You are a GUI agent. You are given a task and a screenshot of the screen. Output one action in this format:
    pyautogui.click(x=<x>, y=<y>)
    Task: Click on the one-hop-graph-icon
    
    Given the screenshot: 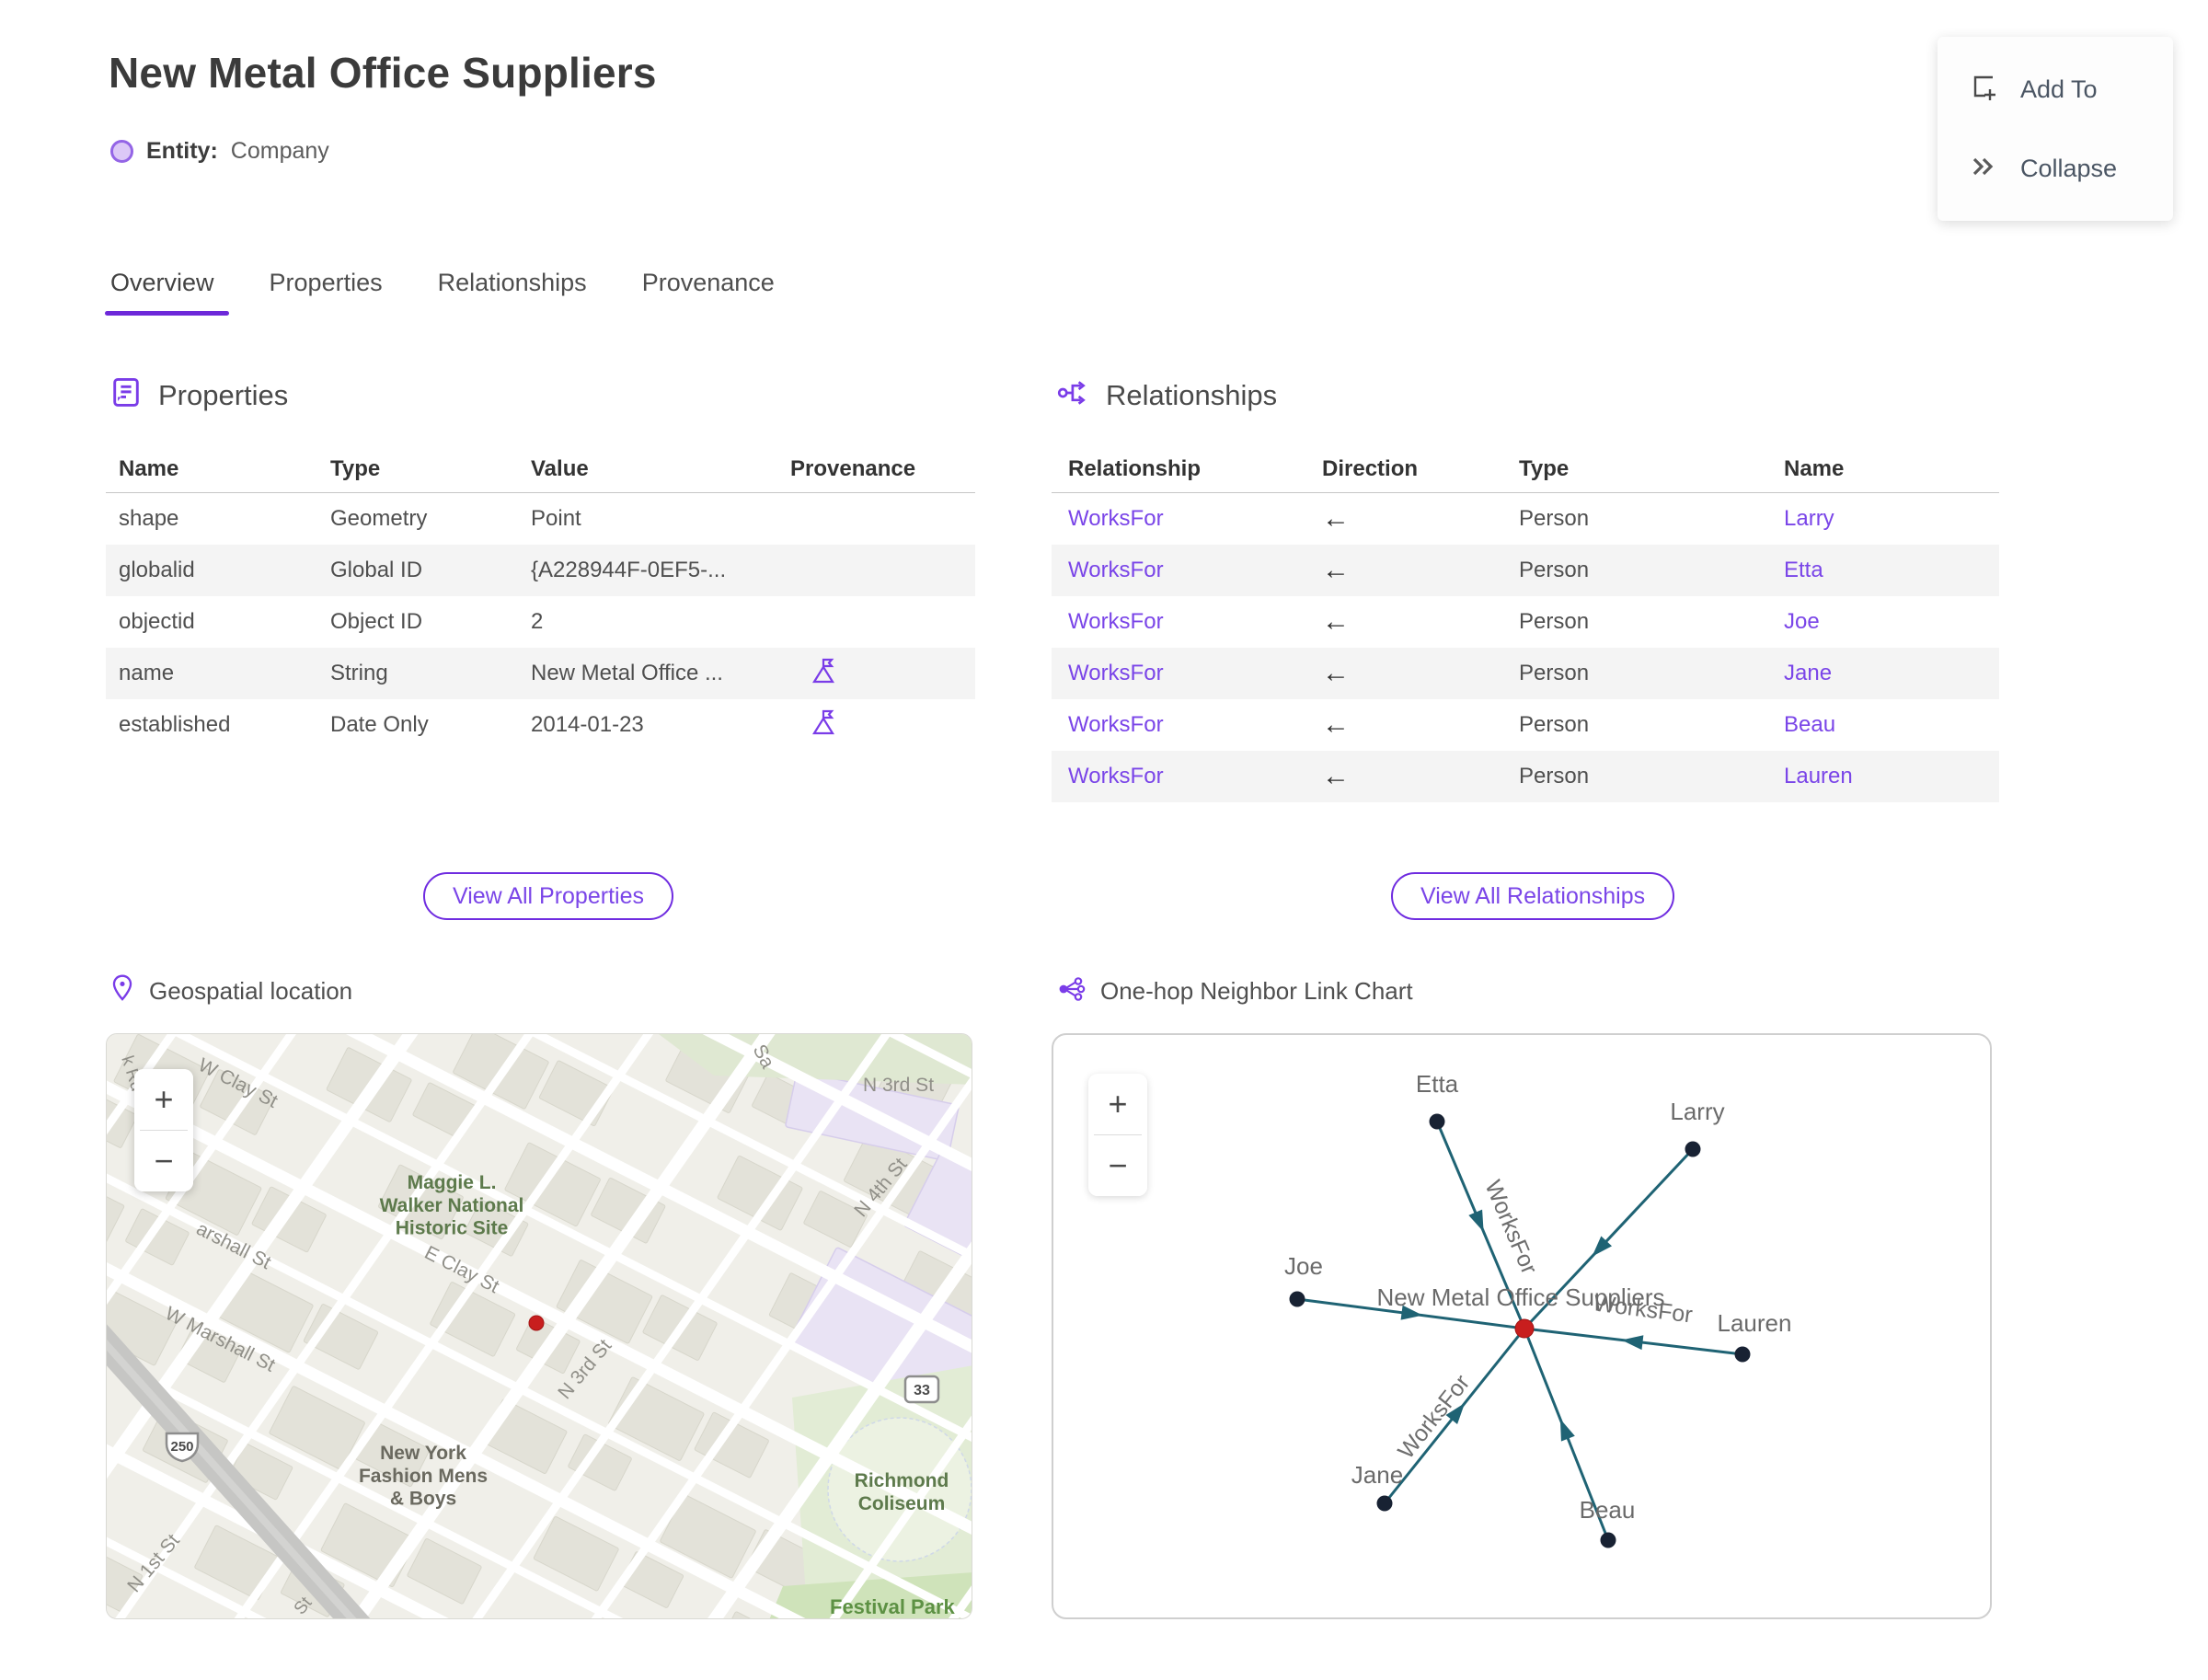 What is the action you would take?
    pyautogui.click(x=1071, y=991)
    